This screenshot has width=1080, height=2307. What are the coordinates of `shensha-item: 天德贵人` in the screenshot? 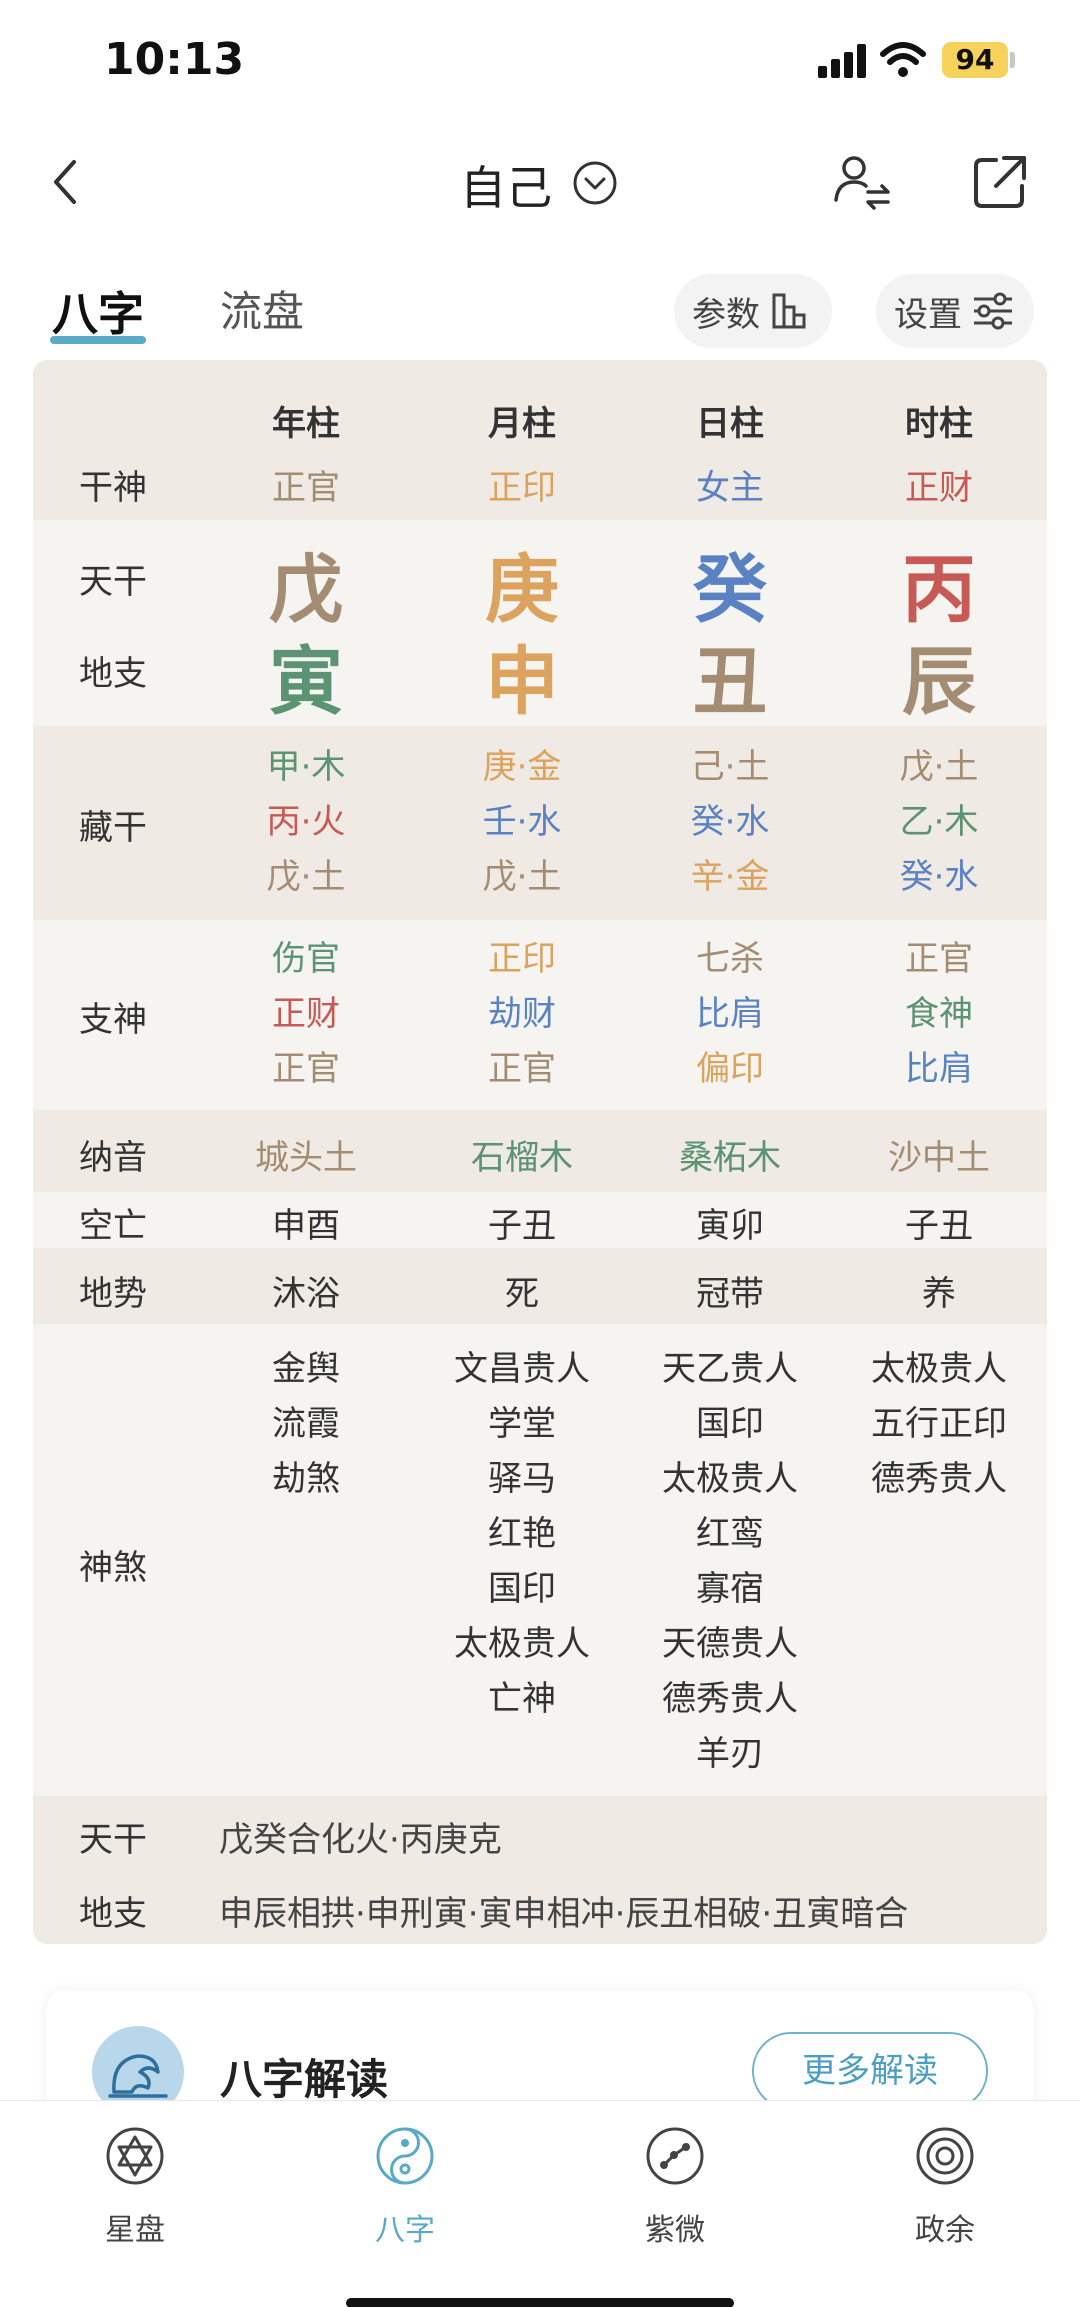 It's located at (730, 1644).